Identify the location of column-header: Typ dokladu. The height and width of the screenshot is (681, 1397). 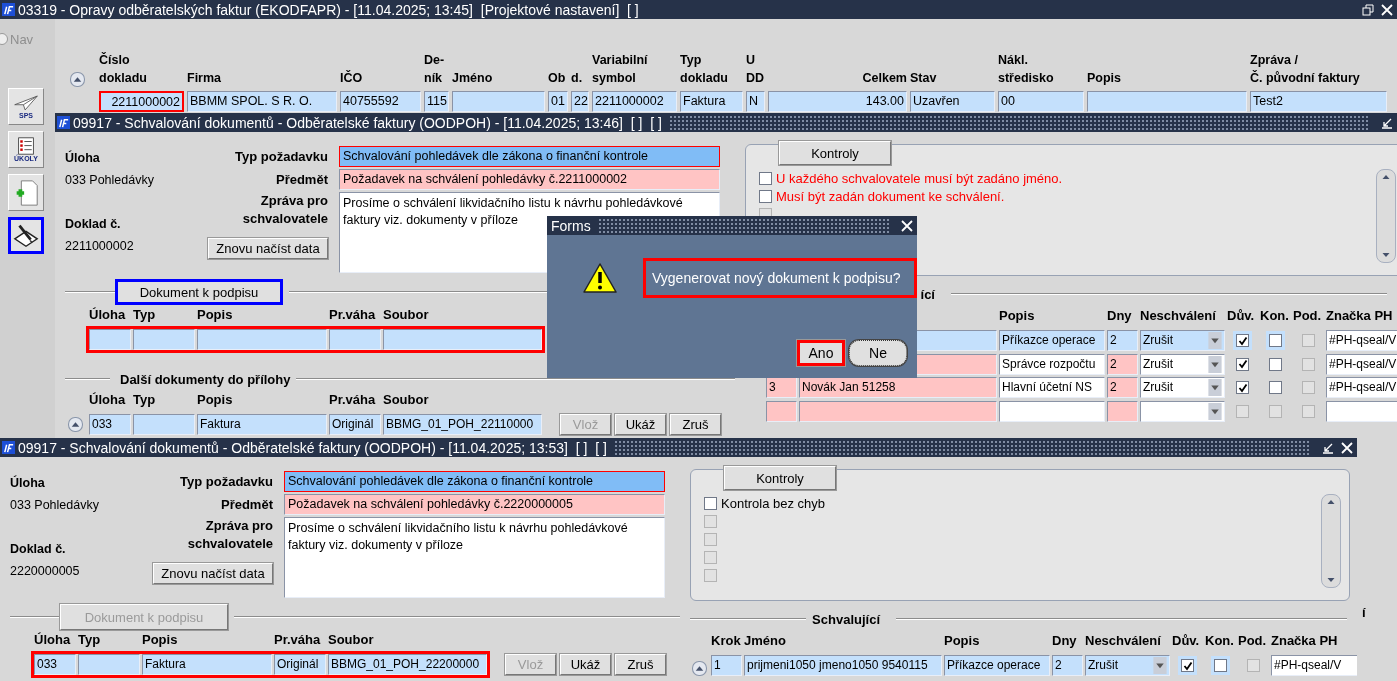
(704, 69).